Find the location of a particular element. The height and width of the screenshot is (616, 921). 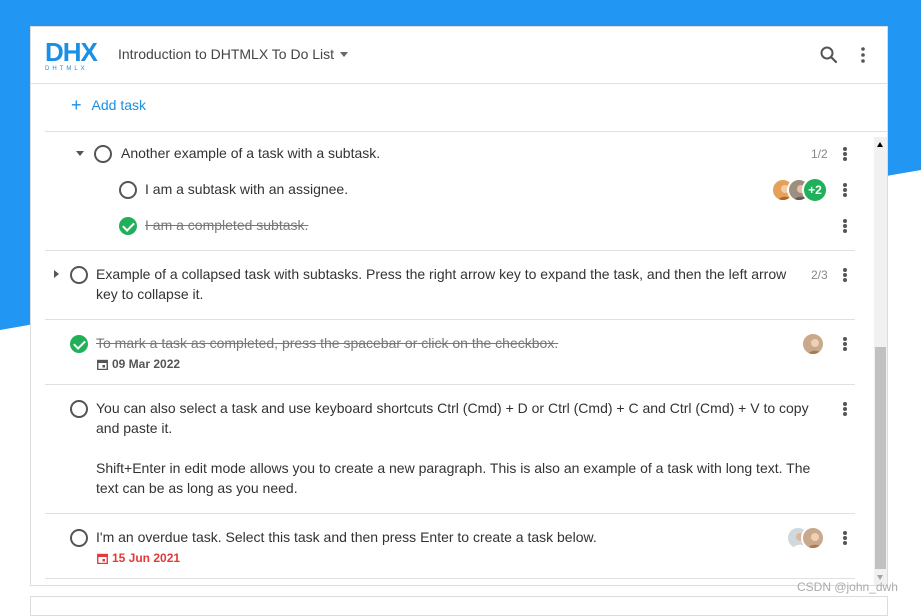

expand-toggle-icon is located at coordinates (56, 274).